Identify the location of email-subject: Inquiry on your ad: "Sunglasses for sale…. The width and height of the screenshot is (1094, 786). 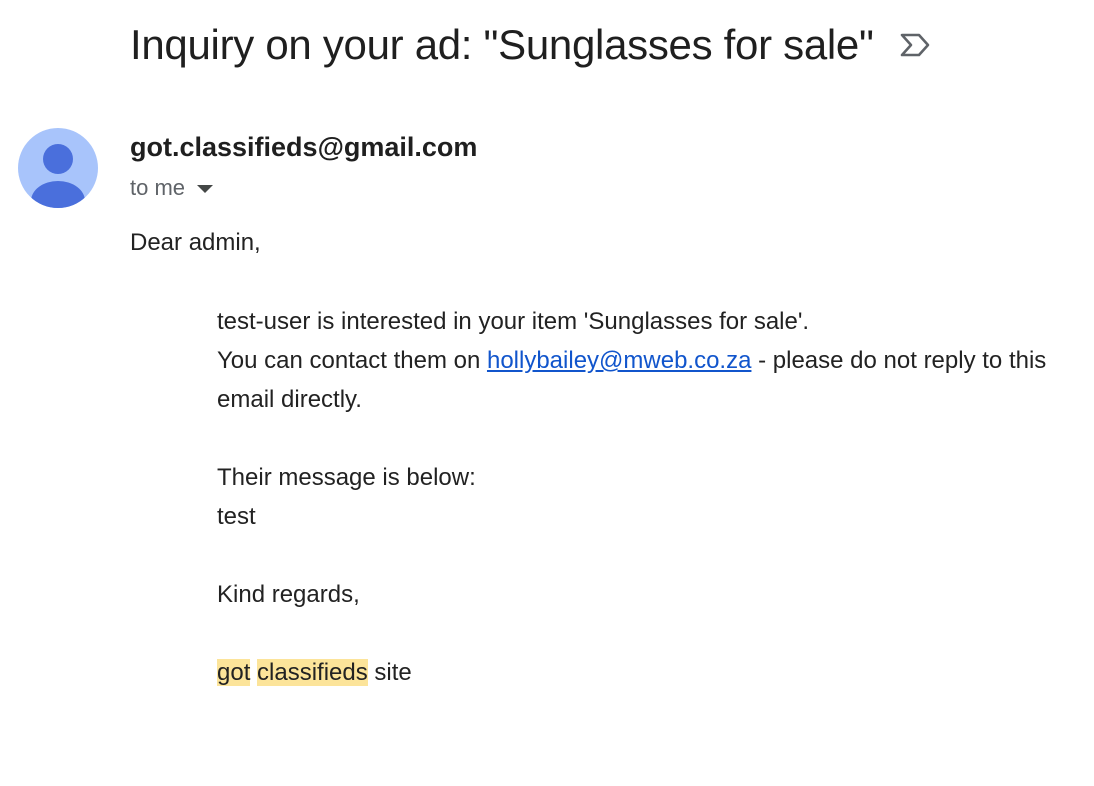
(502, 44).